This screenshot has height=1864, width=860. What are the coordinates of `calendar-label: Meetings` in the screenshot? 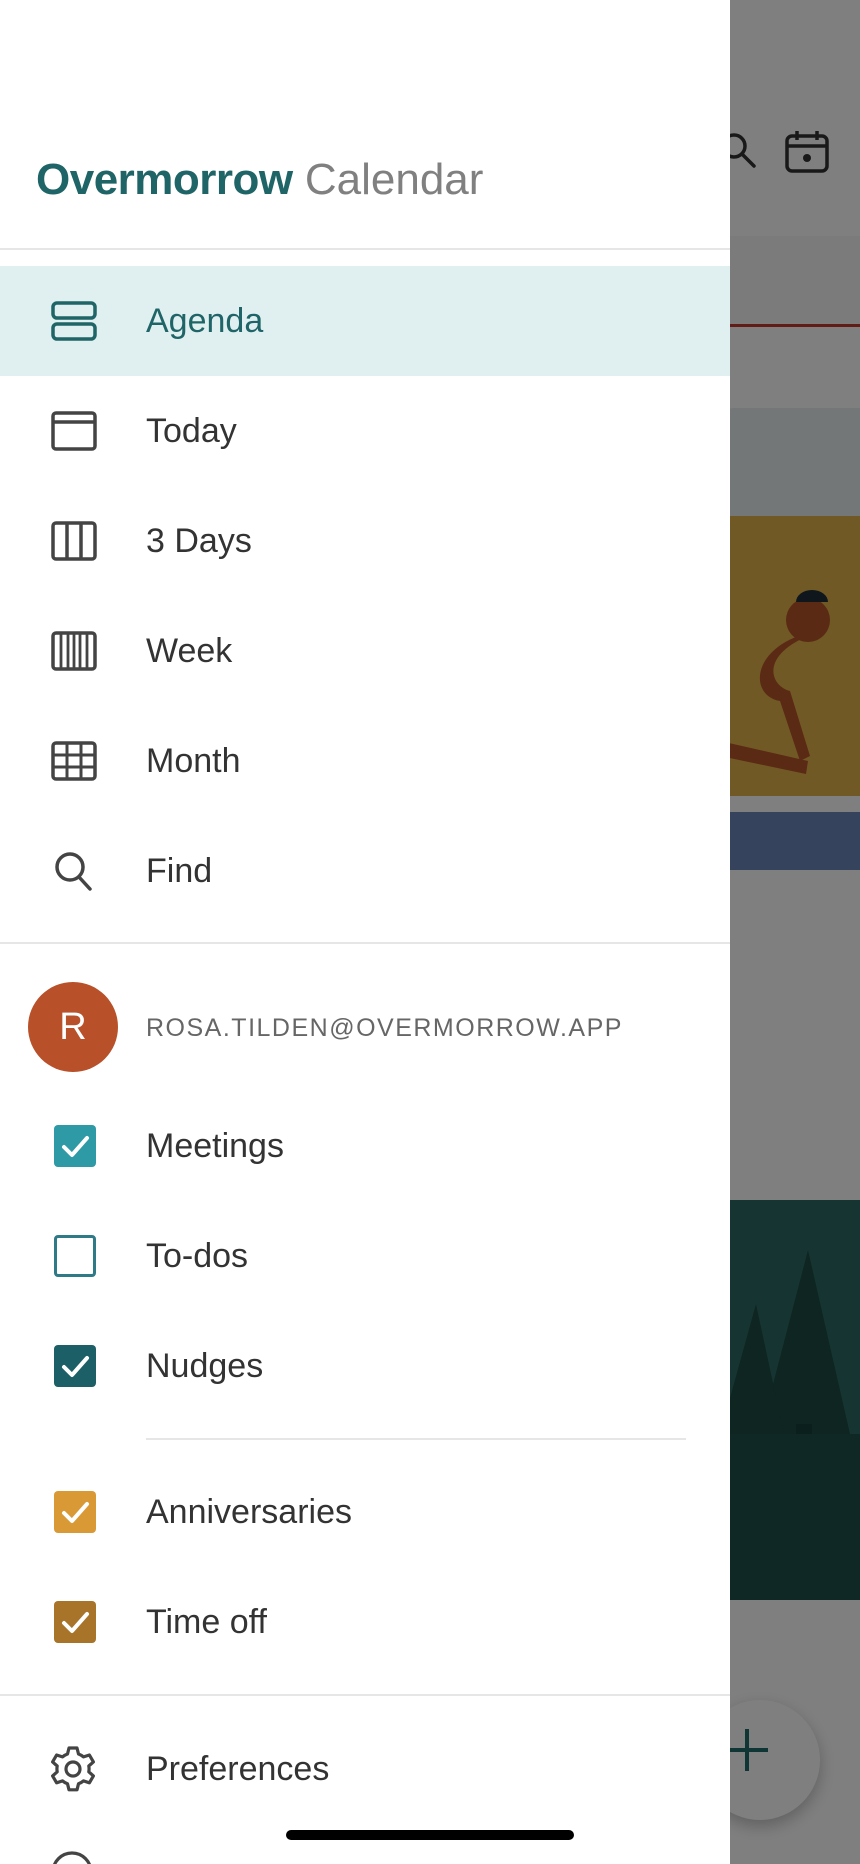 It's located at (215, 1146).